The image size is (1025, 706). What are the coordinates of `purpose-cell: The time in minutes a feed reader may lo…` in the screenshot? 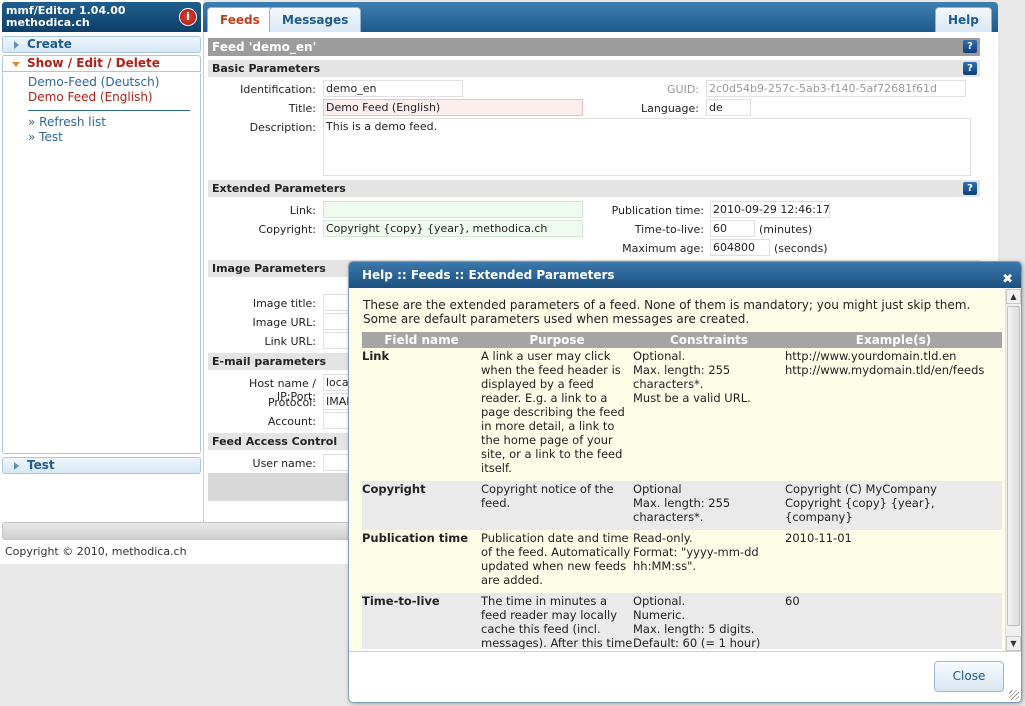 It's located at (557, 621).